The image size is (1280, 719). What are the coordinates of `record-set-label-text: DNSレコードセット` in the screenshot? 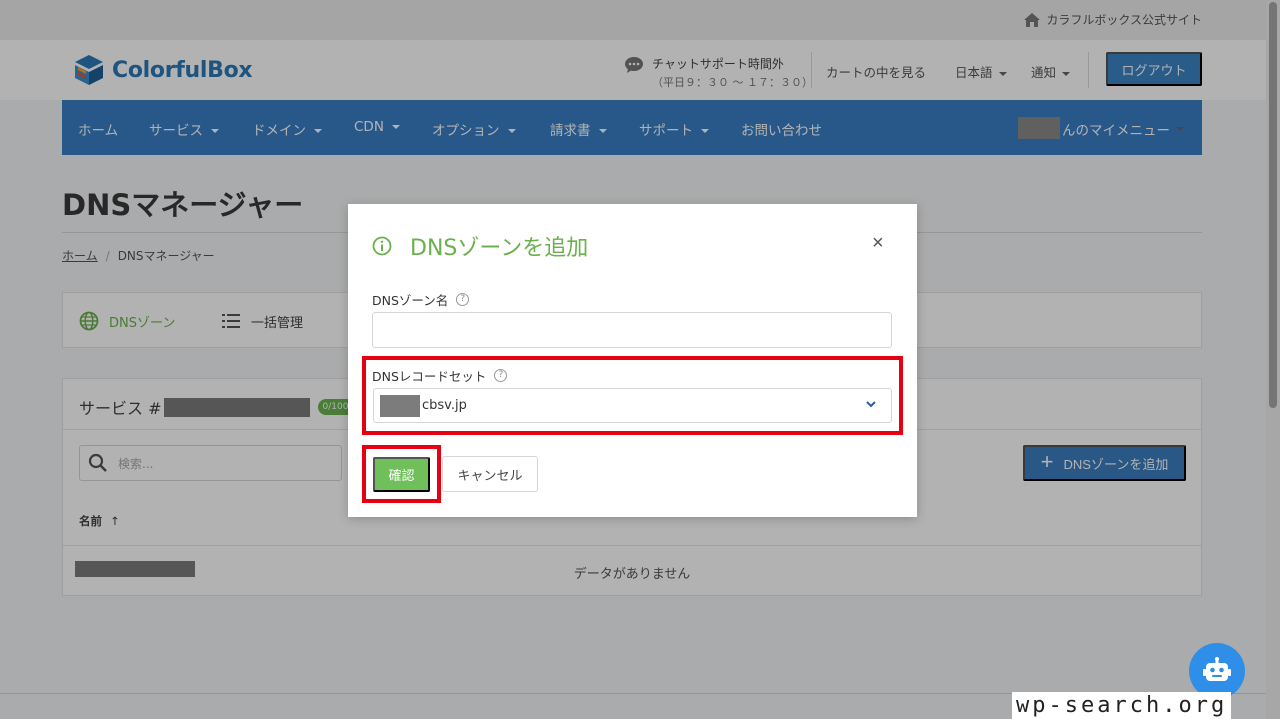 It's located at (429, 376).